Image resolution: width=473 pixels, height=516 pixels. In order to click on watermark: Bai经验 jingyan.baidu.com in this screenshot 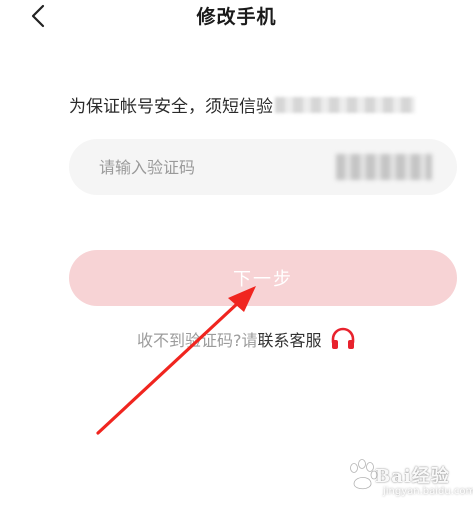, I will do `click(409, 481)`.